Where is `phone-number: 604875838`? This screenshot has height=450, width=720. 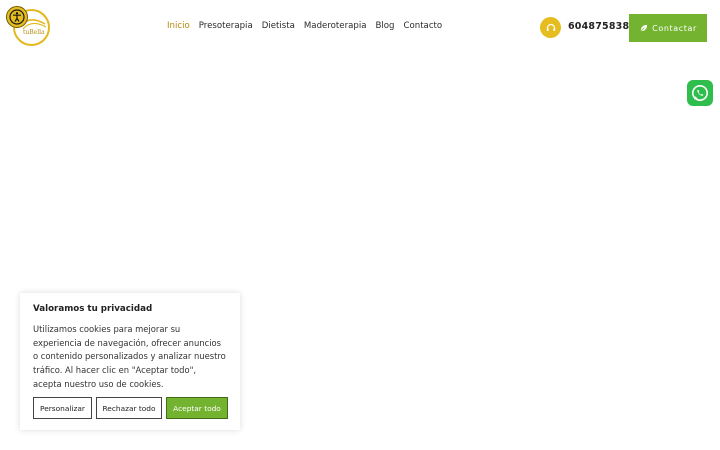 phone-number: 604875838 is located at coordinates (598, 26).